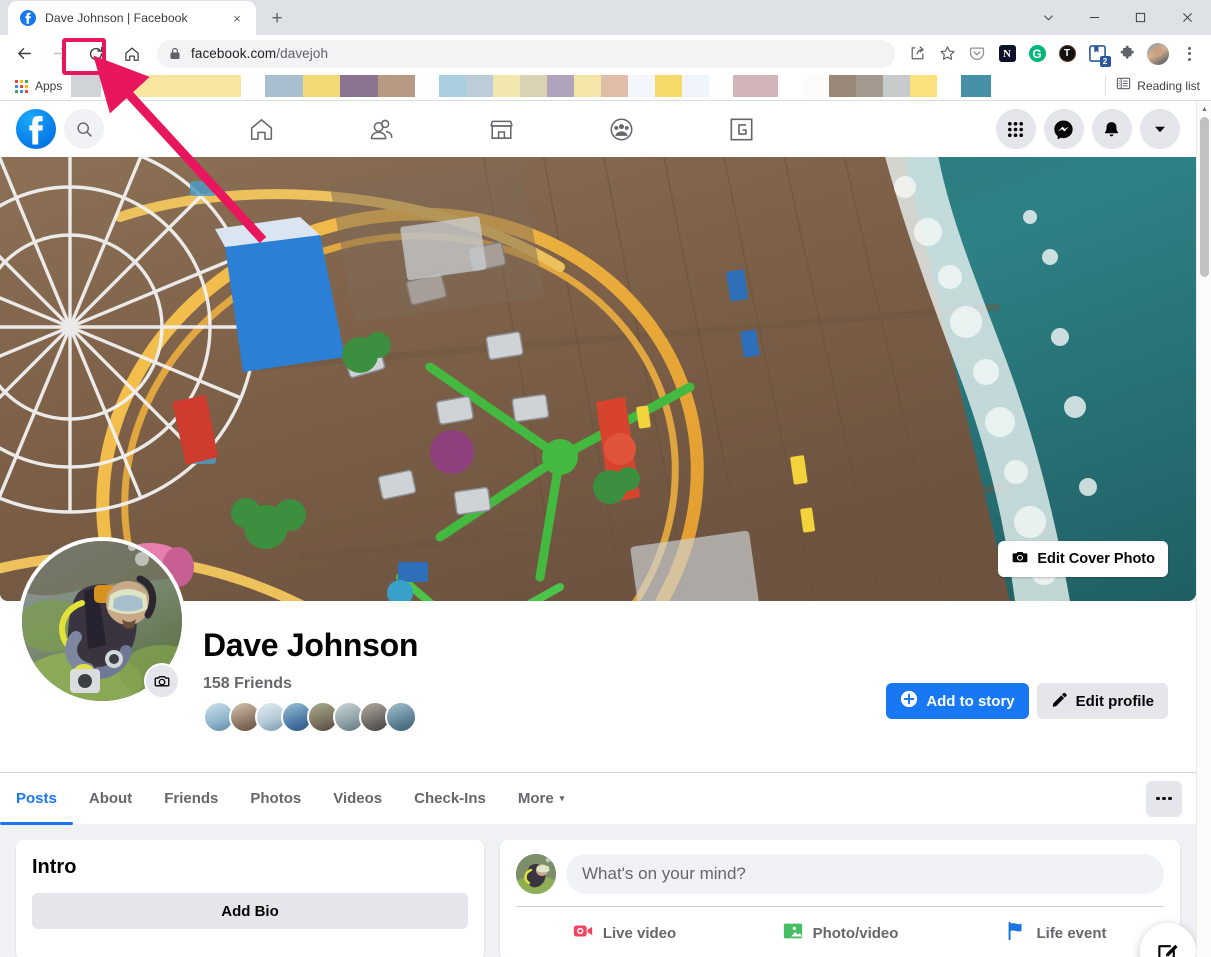 The image size is (1211, 957). I want to click on composer-top-row: What's on your mind?, so click(840, 874).